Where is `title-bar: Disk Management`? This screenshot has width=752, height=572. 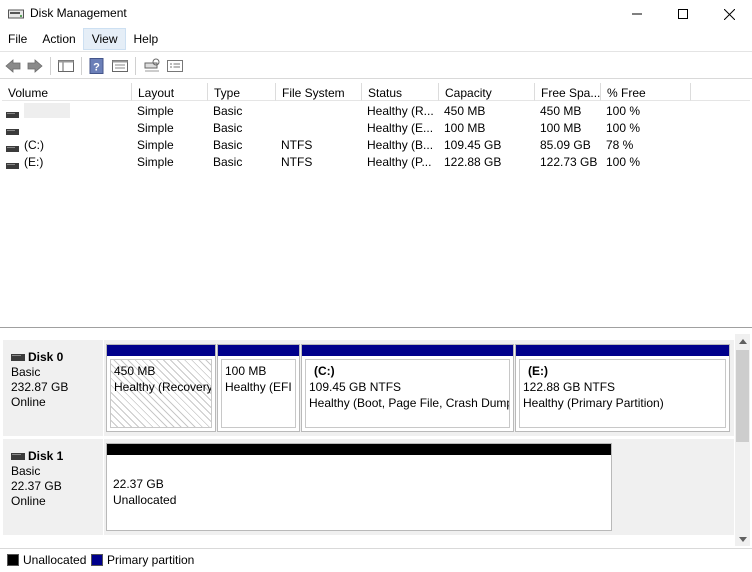
title-bar: Disk Management is located at coordinates (376, 14).